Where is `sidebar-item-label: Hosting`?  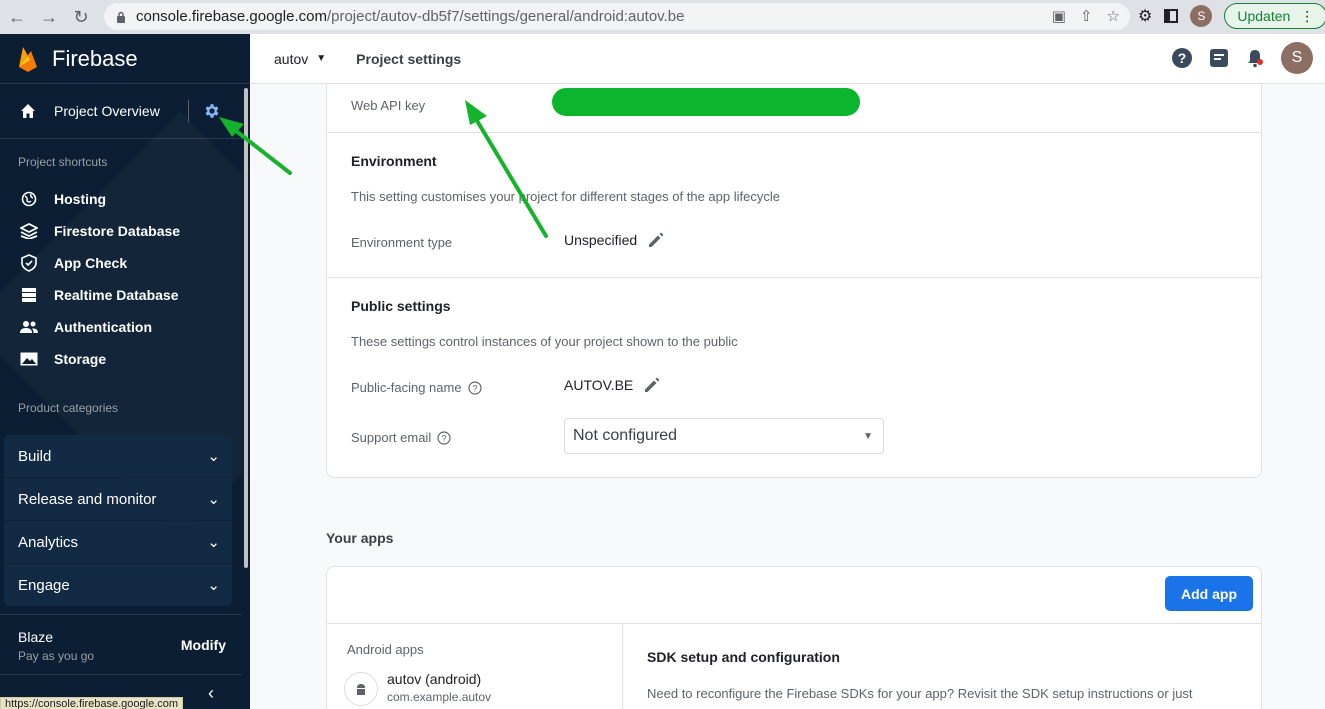 sidebar-item-label: Hosting is located at coordinates (80, 199).